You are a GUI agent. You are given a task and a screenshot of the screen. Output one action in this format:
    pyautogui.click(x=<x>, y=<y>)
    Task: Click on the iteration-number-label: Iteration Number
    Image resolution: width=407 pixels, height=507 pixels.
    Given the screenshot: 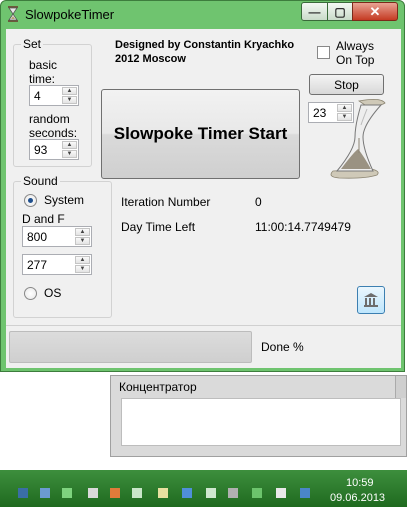 What is the action you would take?
    pyautogui.click(x=166, y=202)
    